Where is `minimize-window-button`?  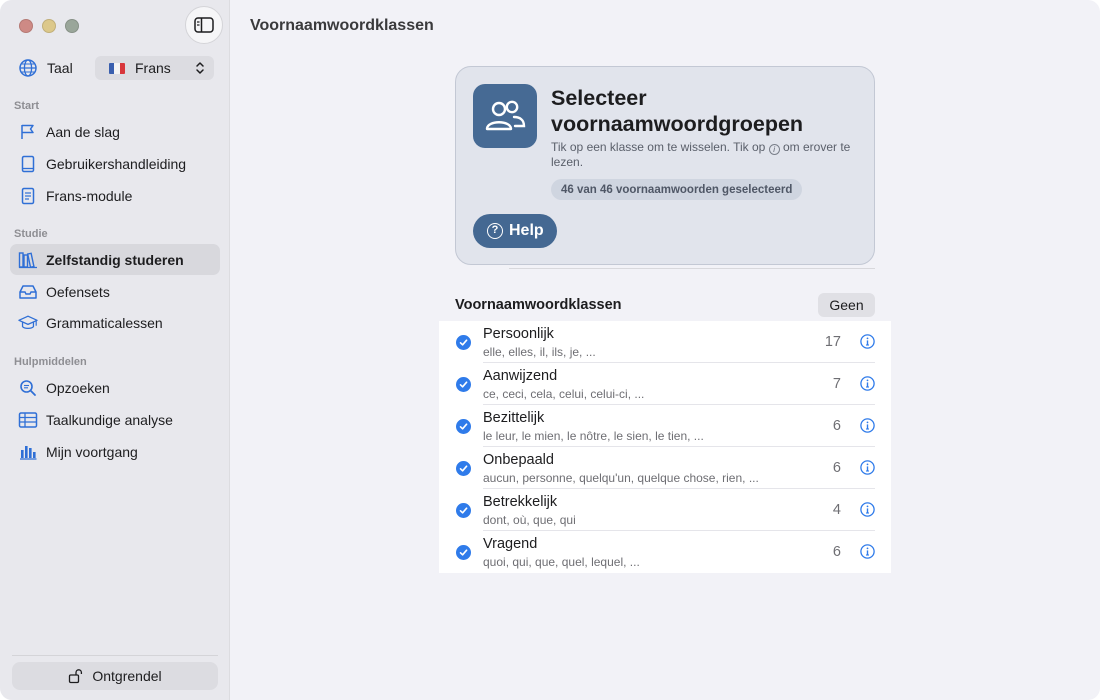
minimize-window-button is located at coordinates (49, 26).